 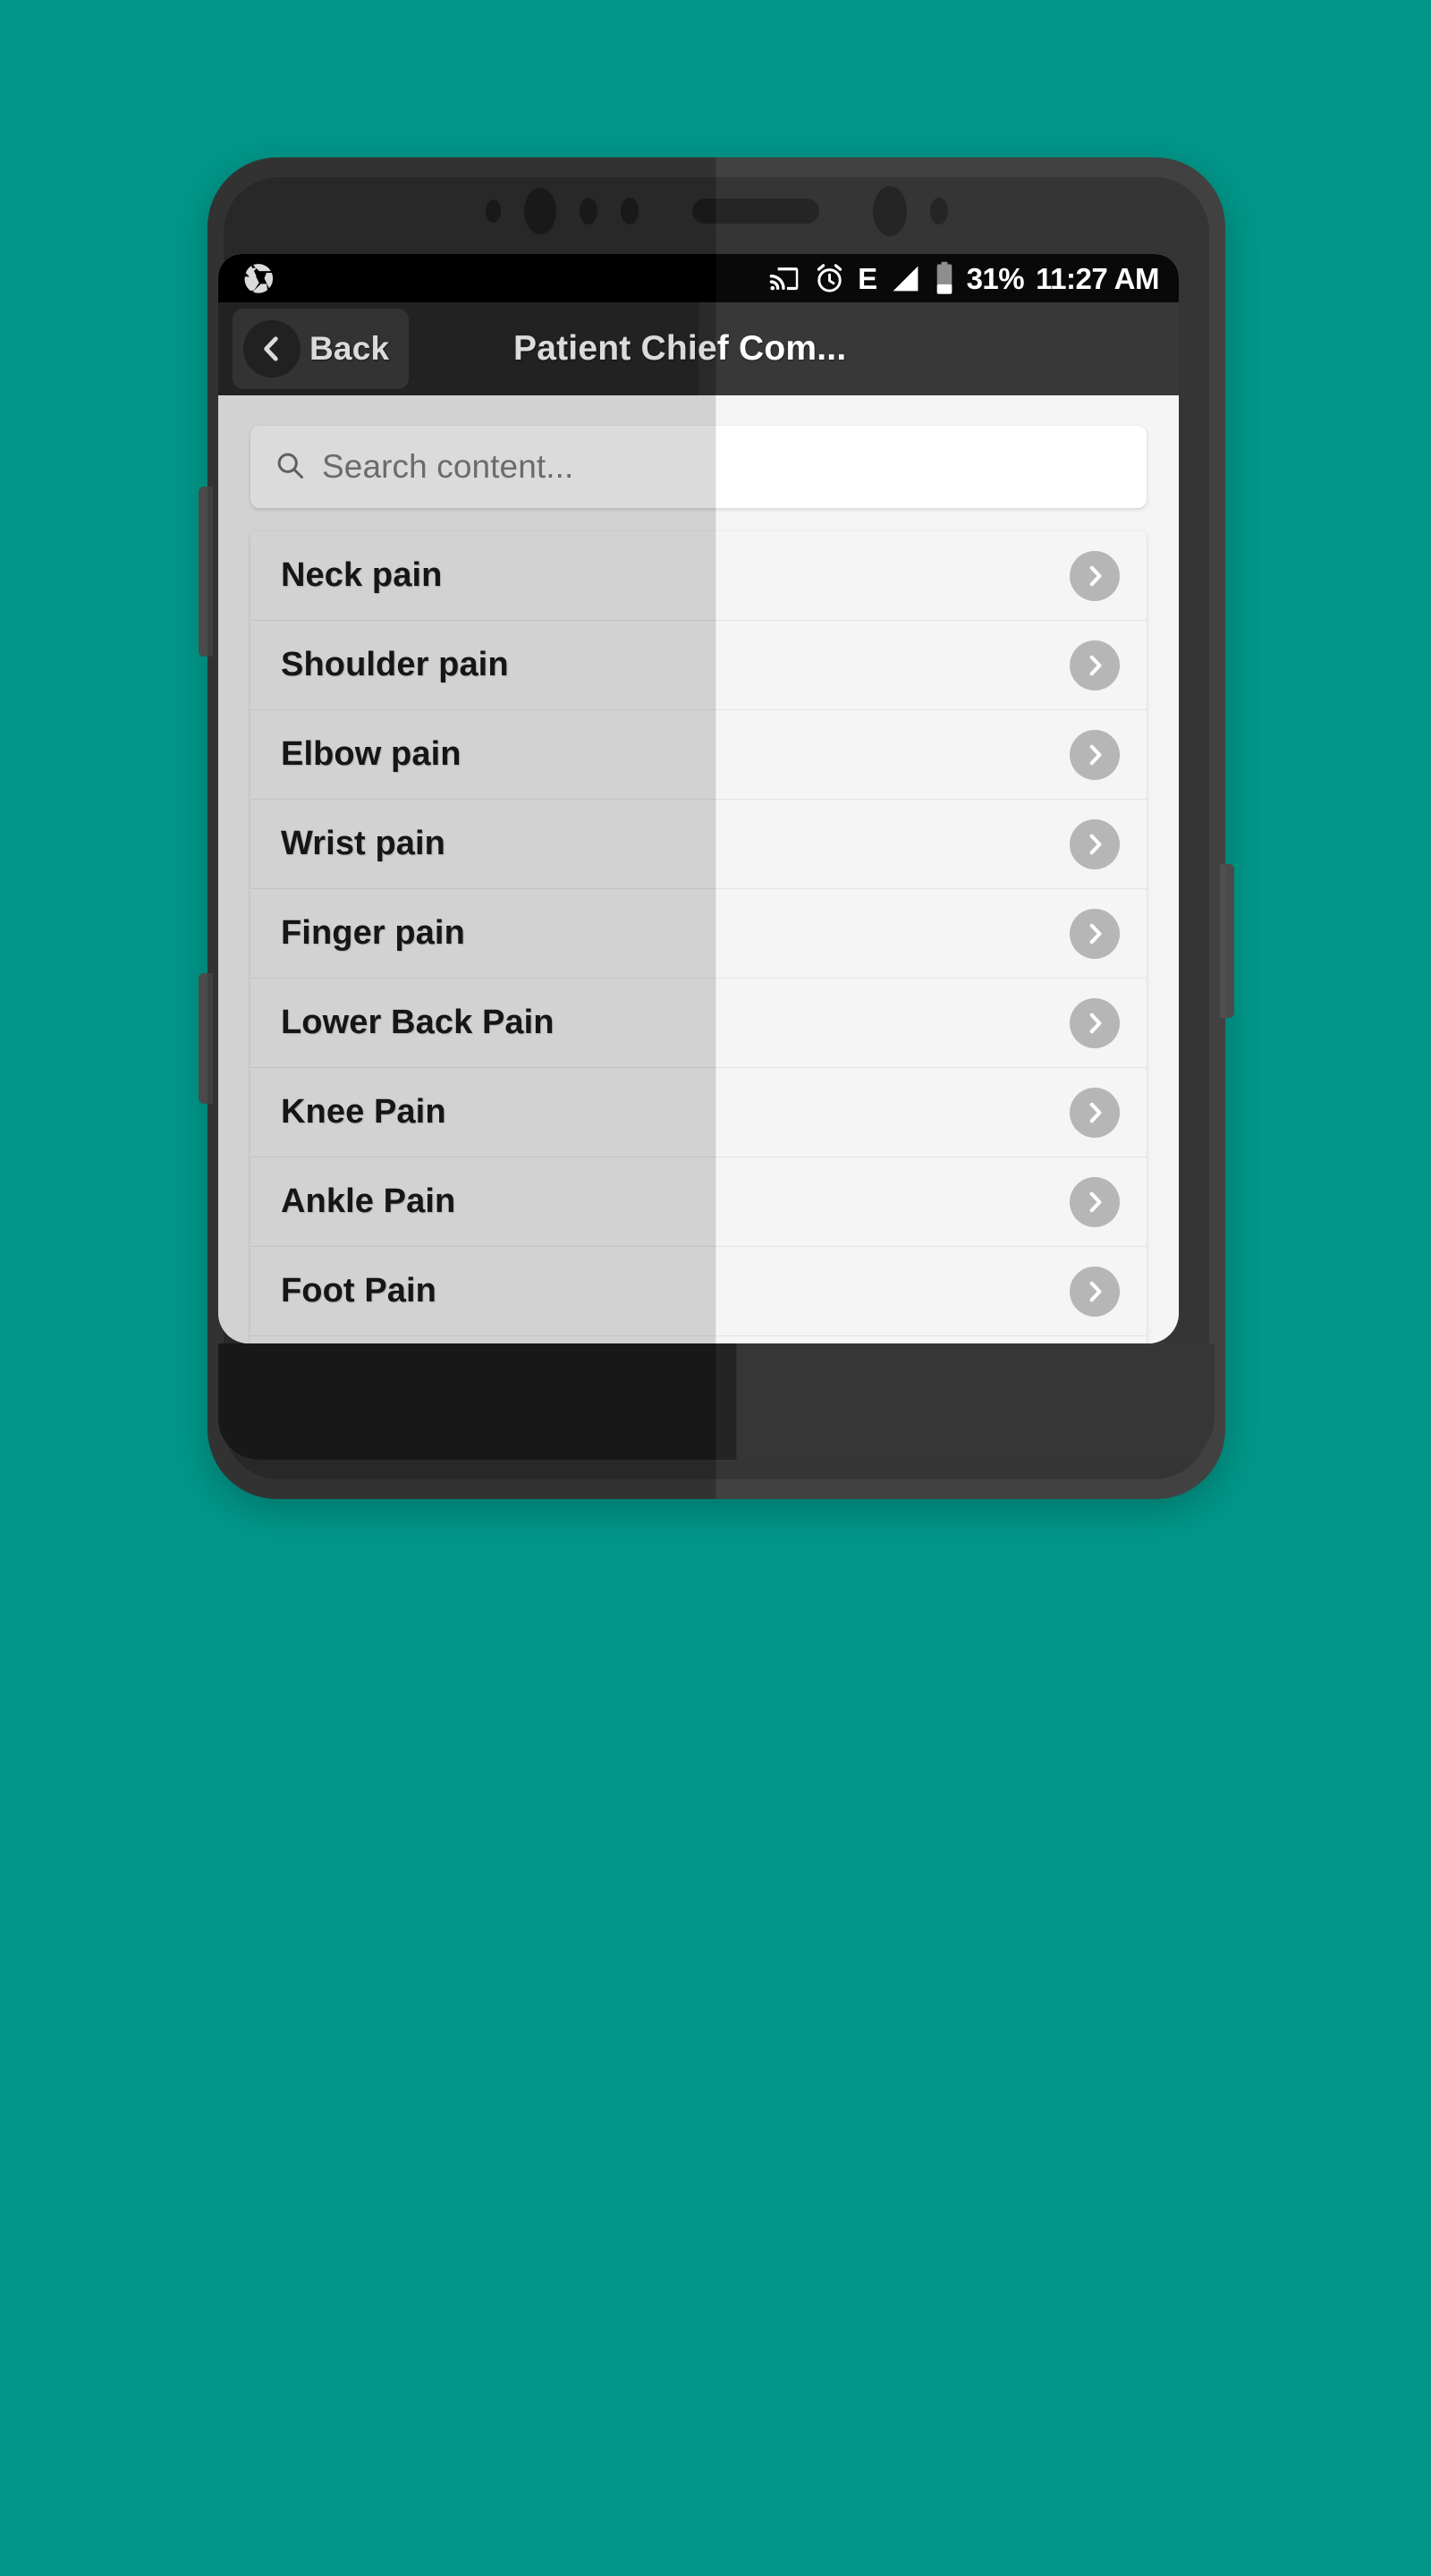 What do you see at coordinates (868, 278) in the screenshot?
I see `network-edge-icon: E` at bounding box center [868, 278].